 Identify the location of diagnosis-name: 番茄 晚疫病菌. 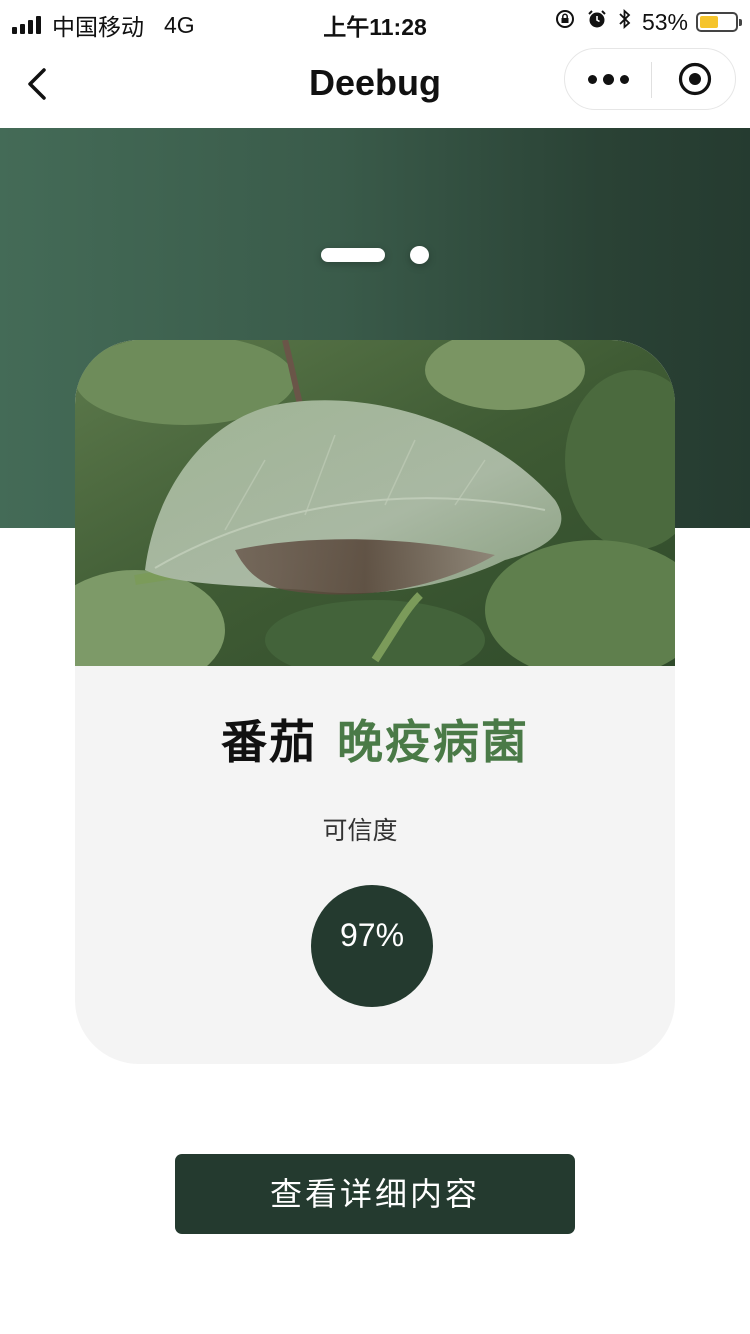
(375, 739).